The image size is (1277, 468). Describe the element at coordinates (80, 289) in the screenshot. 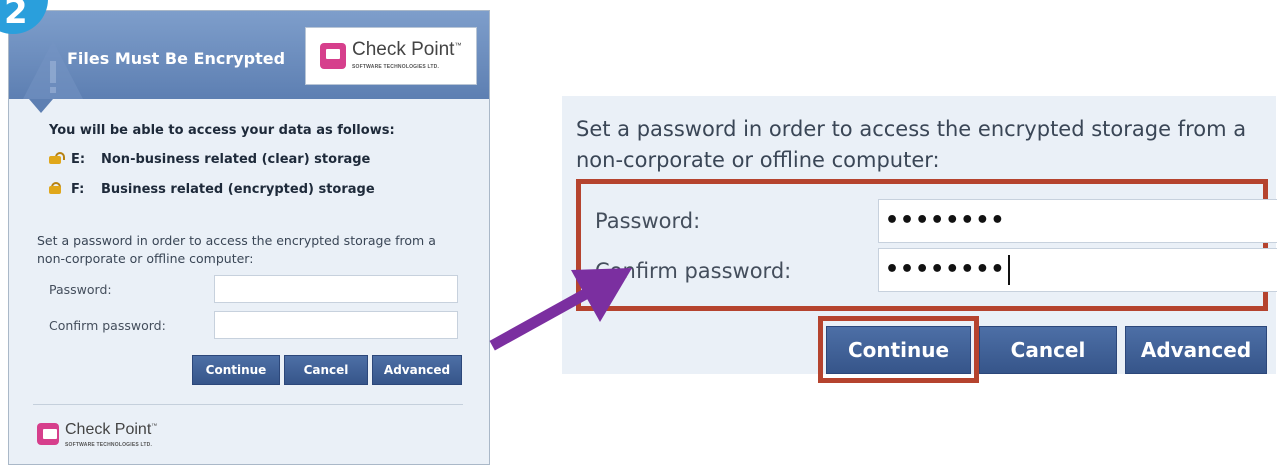

I see `password-label: Password:` at that location.